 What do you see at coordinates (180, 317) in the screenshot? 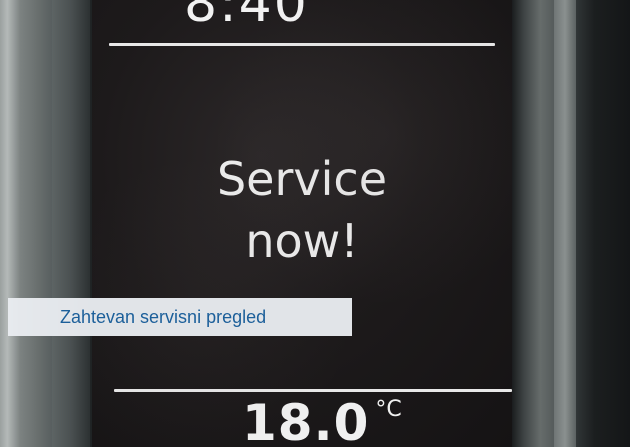
I see `caption-banner: Zahtevan servisni pregled` at bounding box center [180, 317].